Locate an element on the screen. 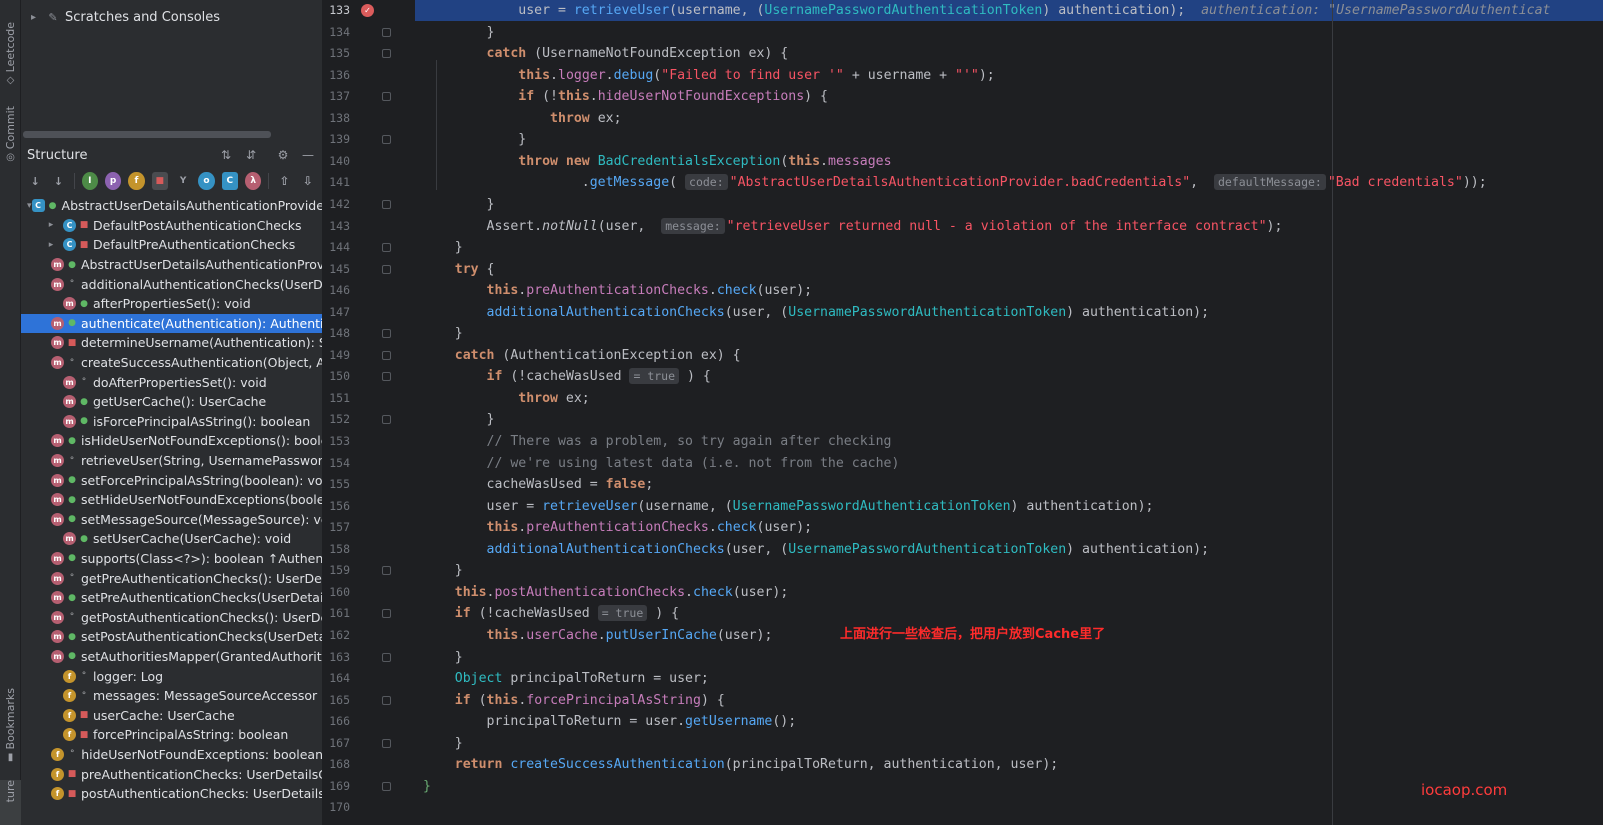 The width and height of the screenshot is (1603, 825). line-number: 156 is located at coordinates (336, 507).